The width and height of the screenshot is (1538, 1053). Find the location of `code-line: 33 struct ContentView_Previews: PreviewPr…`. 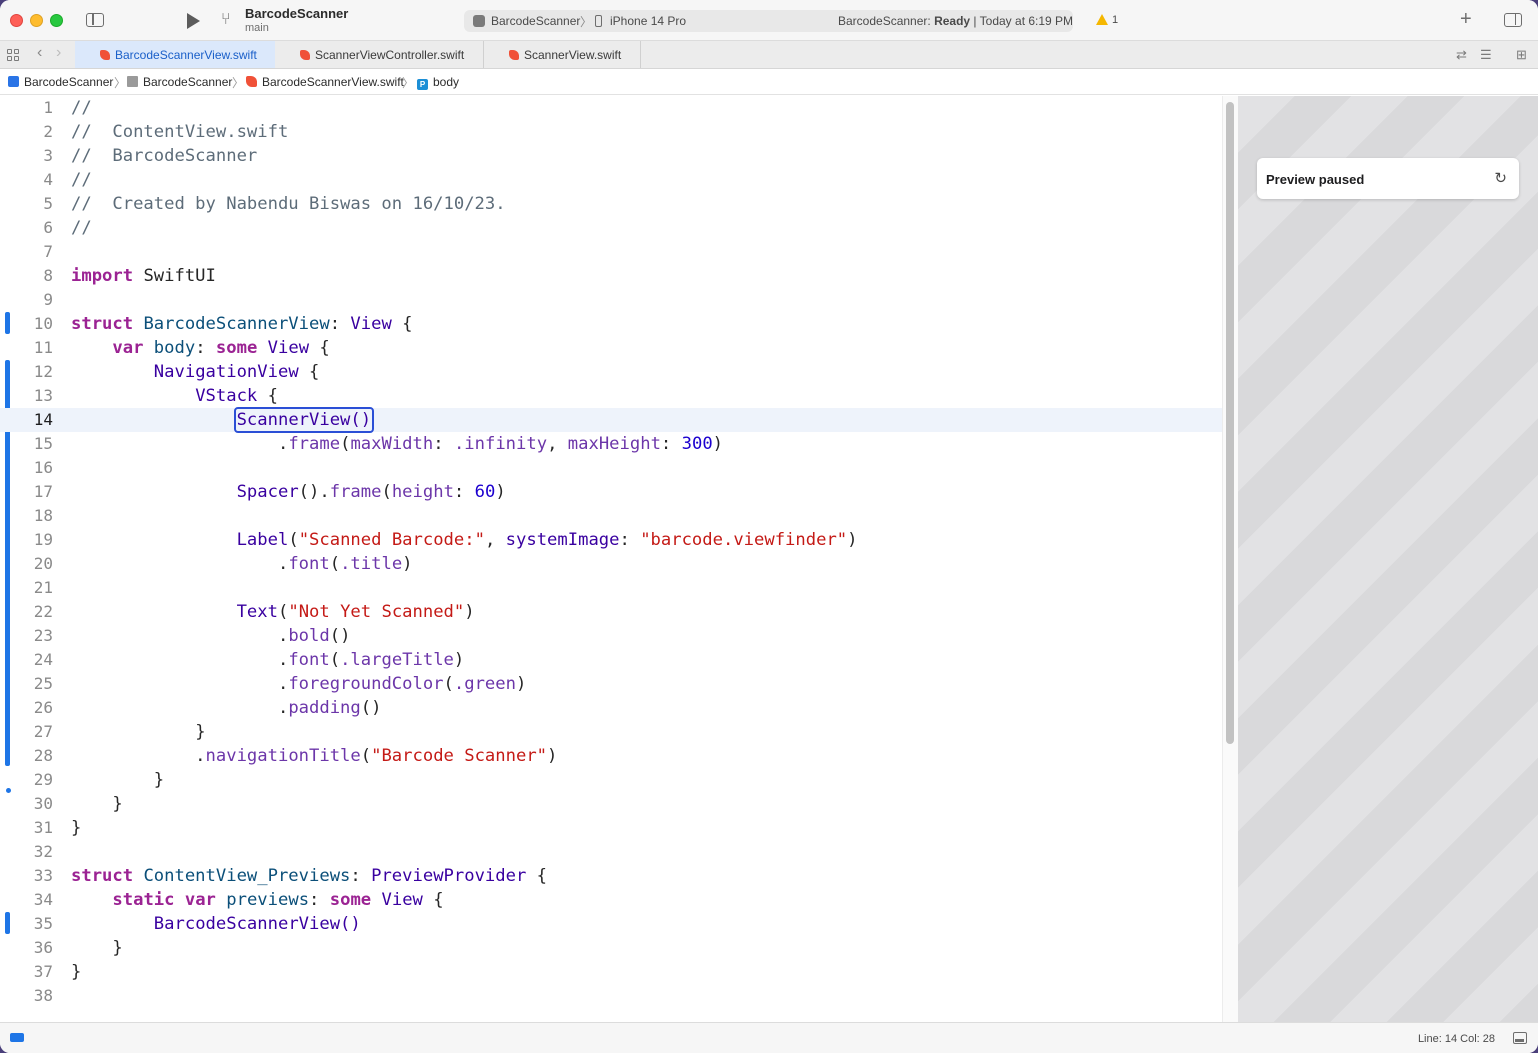

code-line: 33 struct ContentView_Previews: PreviewPr… is located at coordinates (611, 876).